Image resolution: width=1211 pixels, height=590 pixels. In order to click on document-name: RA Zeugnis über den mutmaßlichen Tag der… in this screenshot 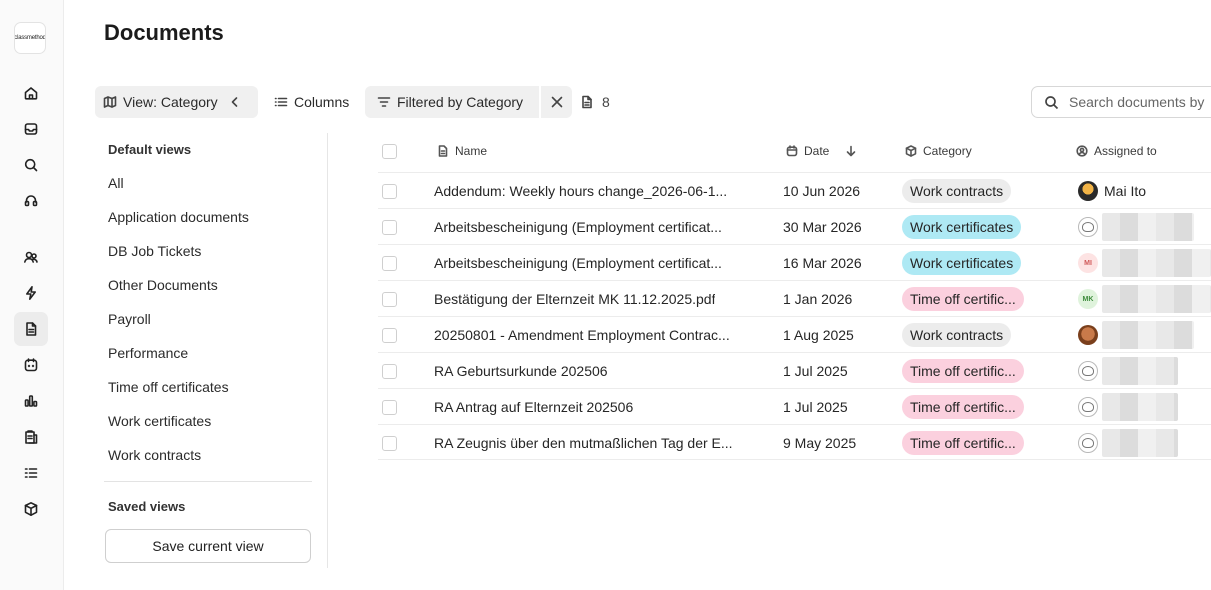, I will do `click(583, 443)`.